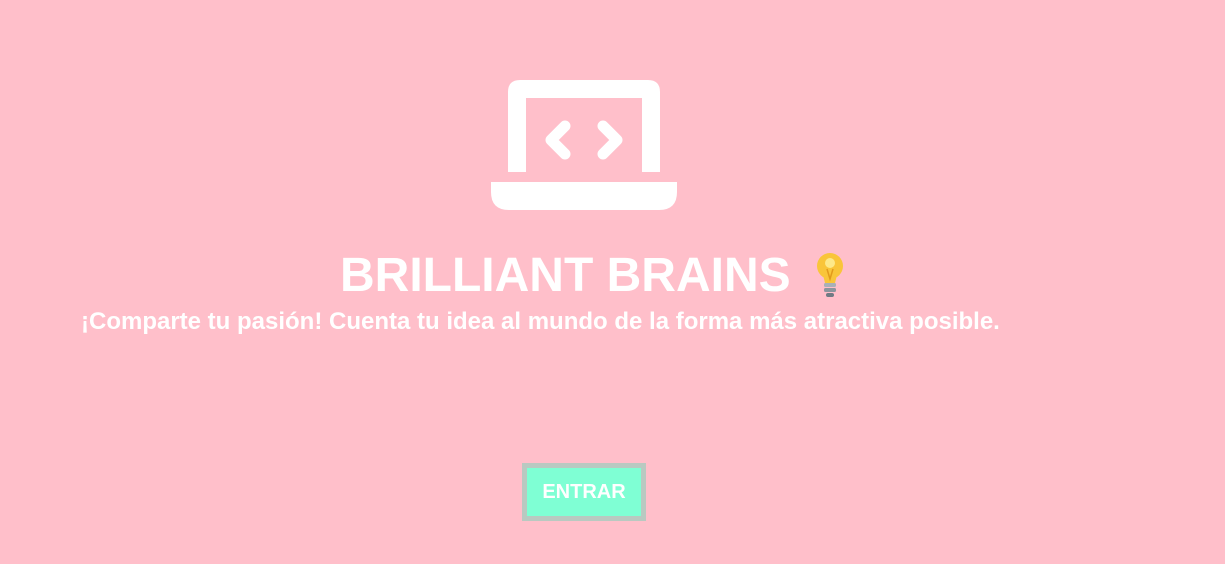 This screenshot has height=564, width=1225. I want to click on page-title: BRILLIANT BRAINS, so click(565, 275).